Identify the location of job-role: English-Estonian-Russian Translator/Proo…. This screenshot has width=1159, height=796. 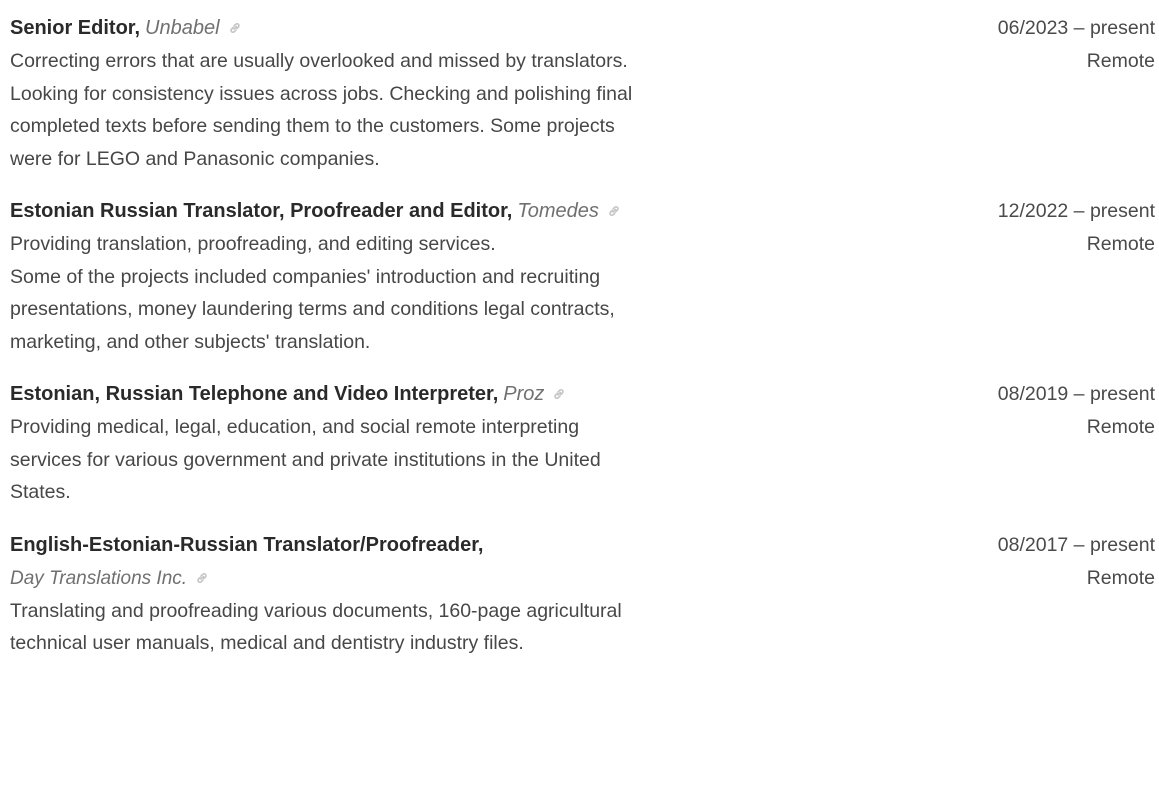
(247, 544).